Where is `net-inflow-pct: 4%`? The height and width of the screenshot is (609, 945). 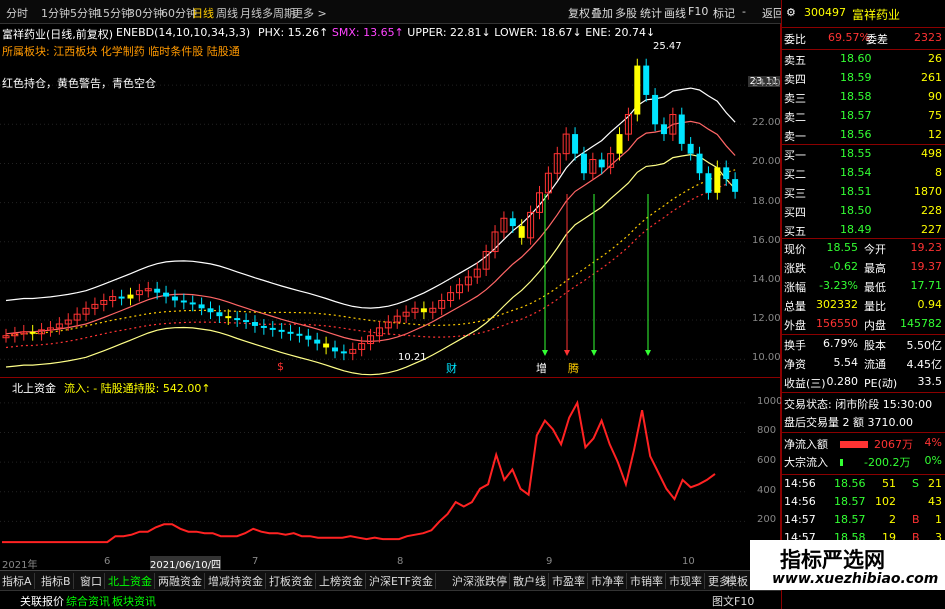
net-inflow-pct: 4% is located at coordinates (933, 442).